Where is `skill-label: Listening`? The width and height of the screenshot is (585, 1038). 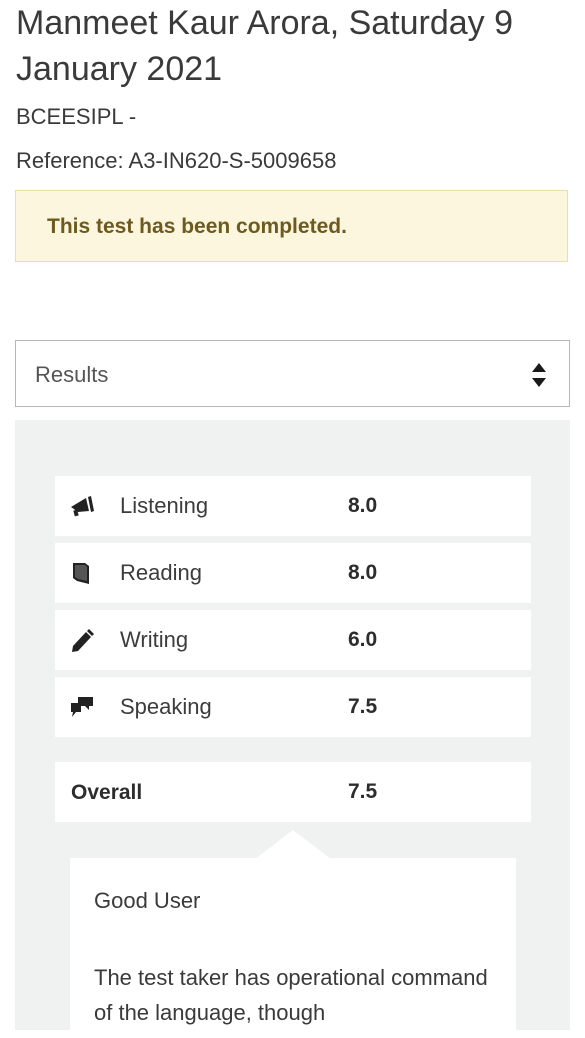 skill-label: Listening is located at coordinates (164, 505).